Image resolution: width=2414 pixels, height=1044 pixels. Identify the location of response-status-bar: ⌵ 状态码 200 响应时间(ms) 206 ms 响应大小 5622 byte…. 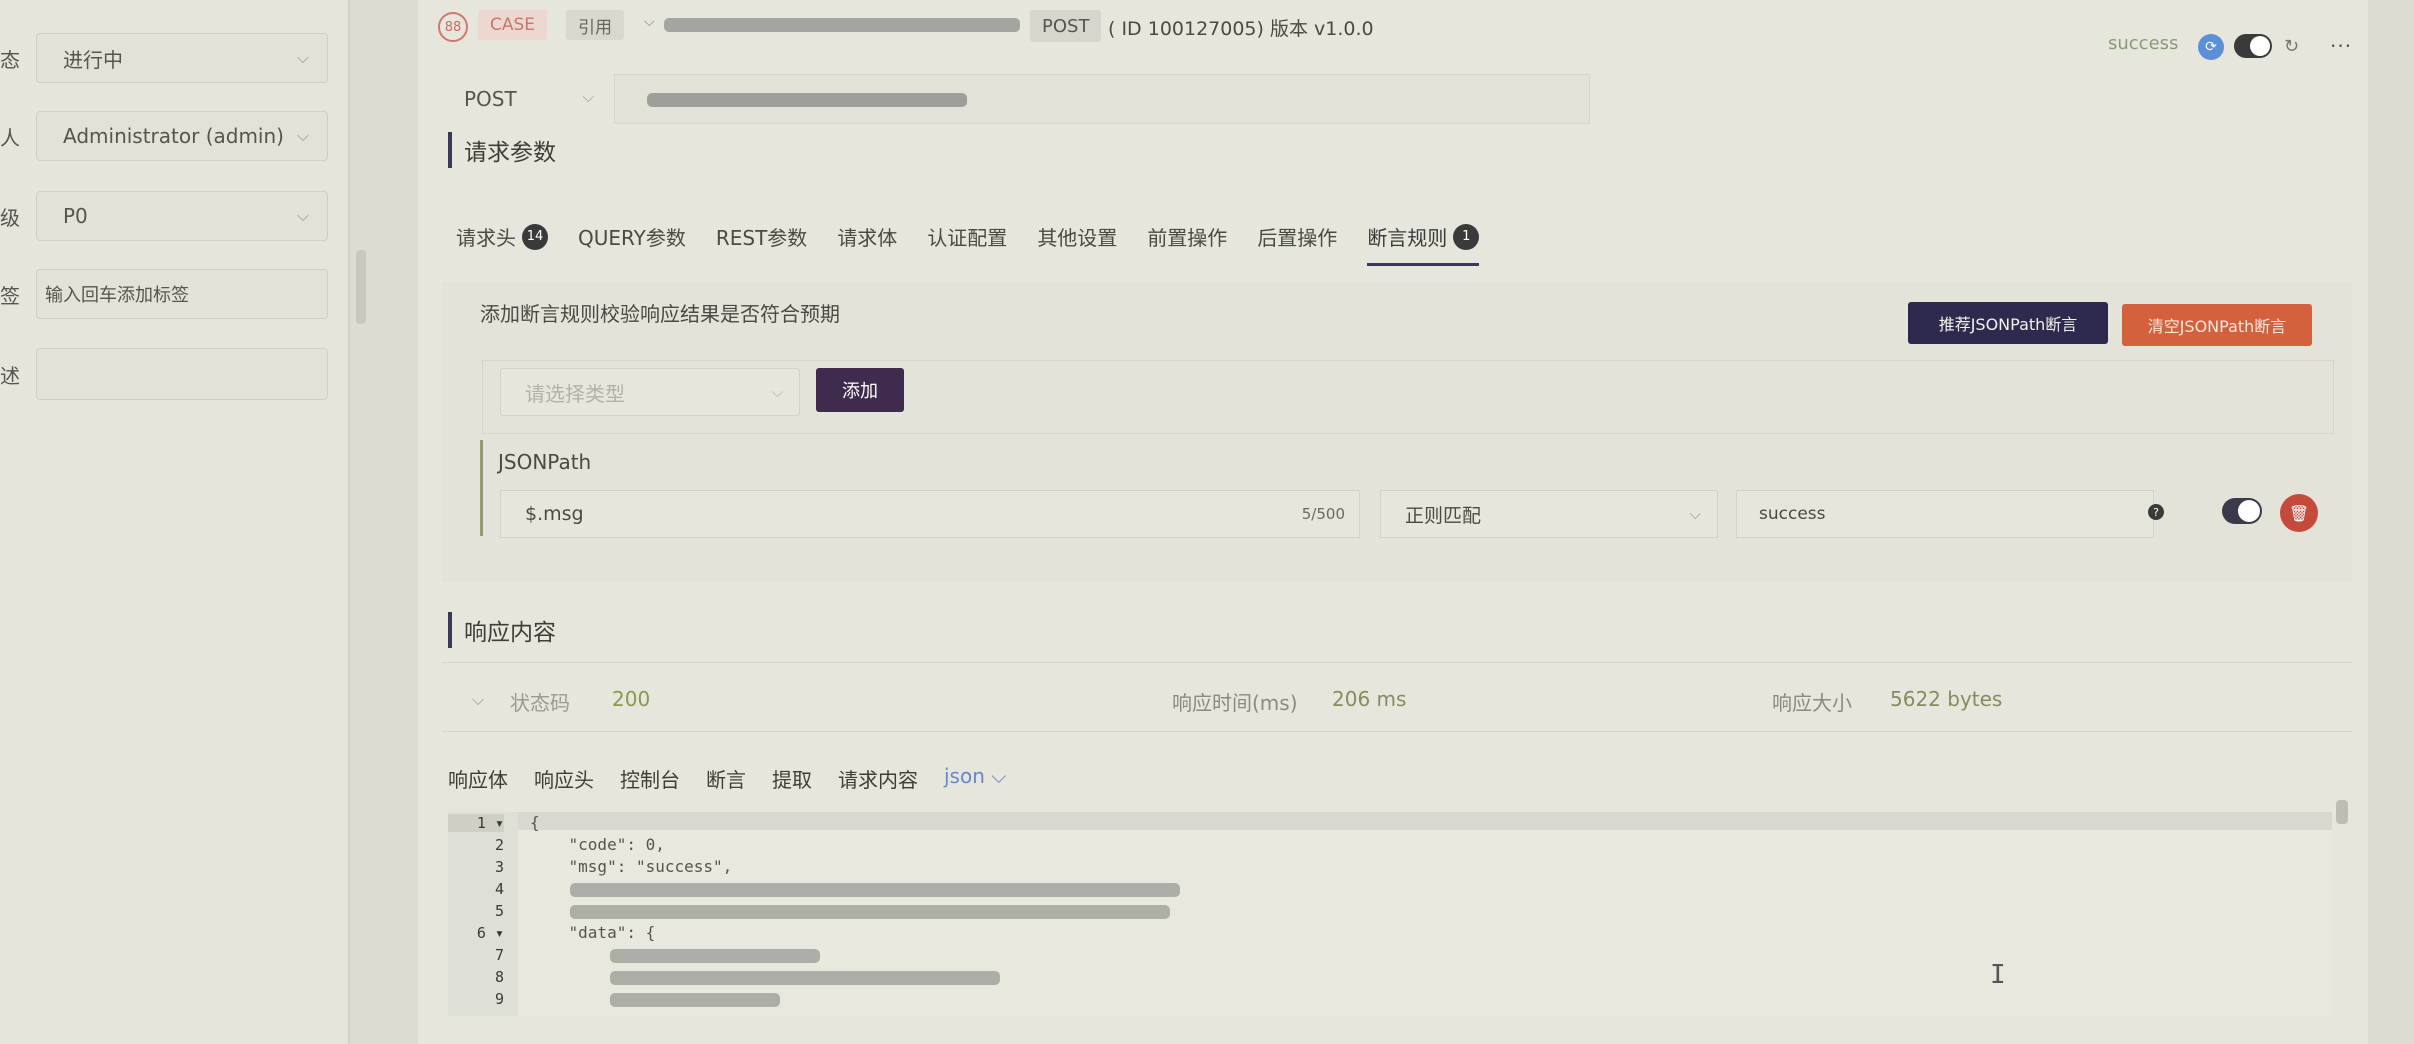
(1397, 697).